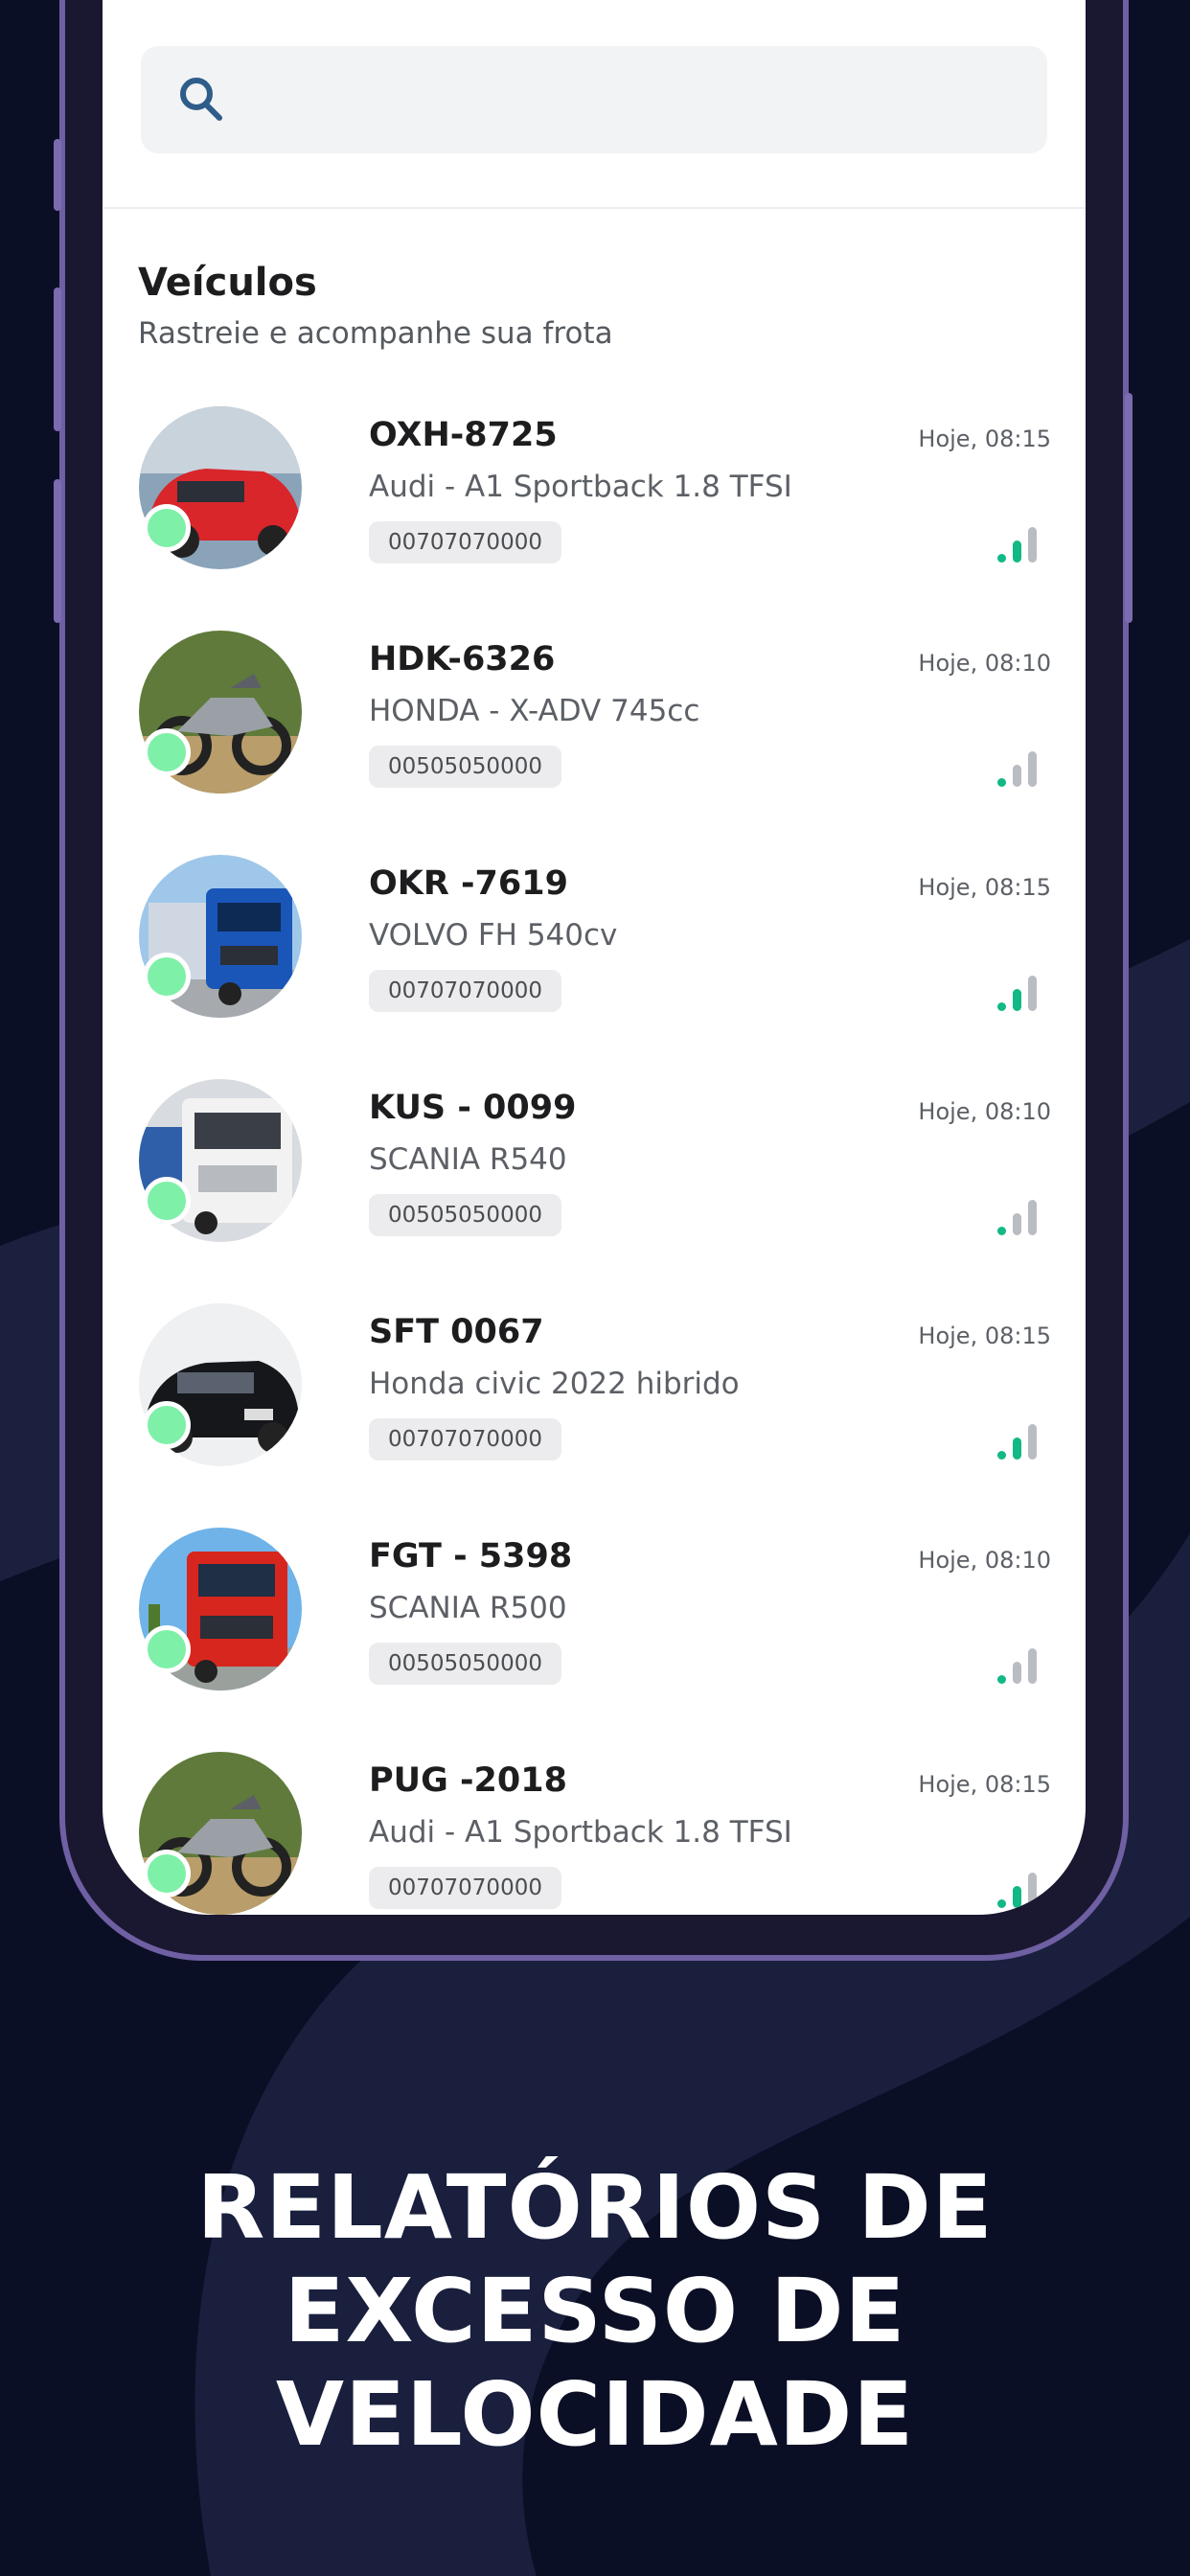 The width and height of the screenshot is (1190, 2576). I want to click on phone-volume-down-button, so click(58, 551).